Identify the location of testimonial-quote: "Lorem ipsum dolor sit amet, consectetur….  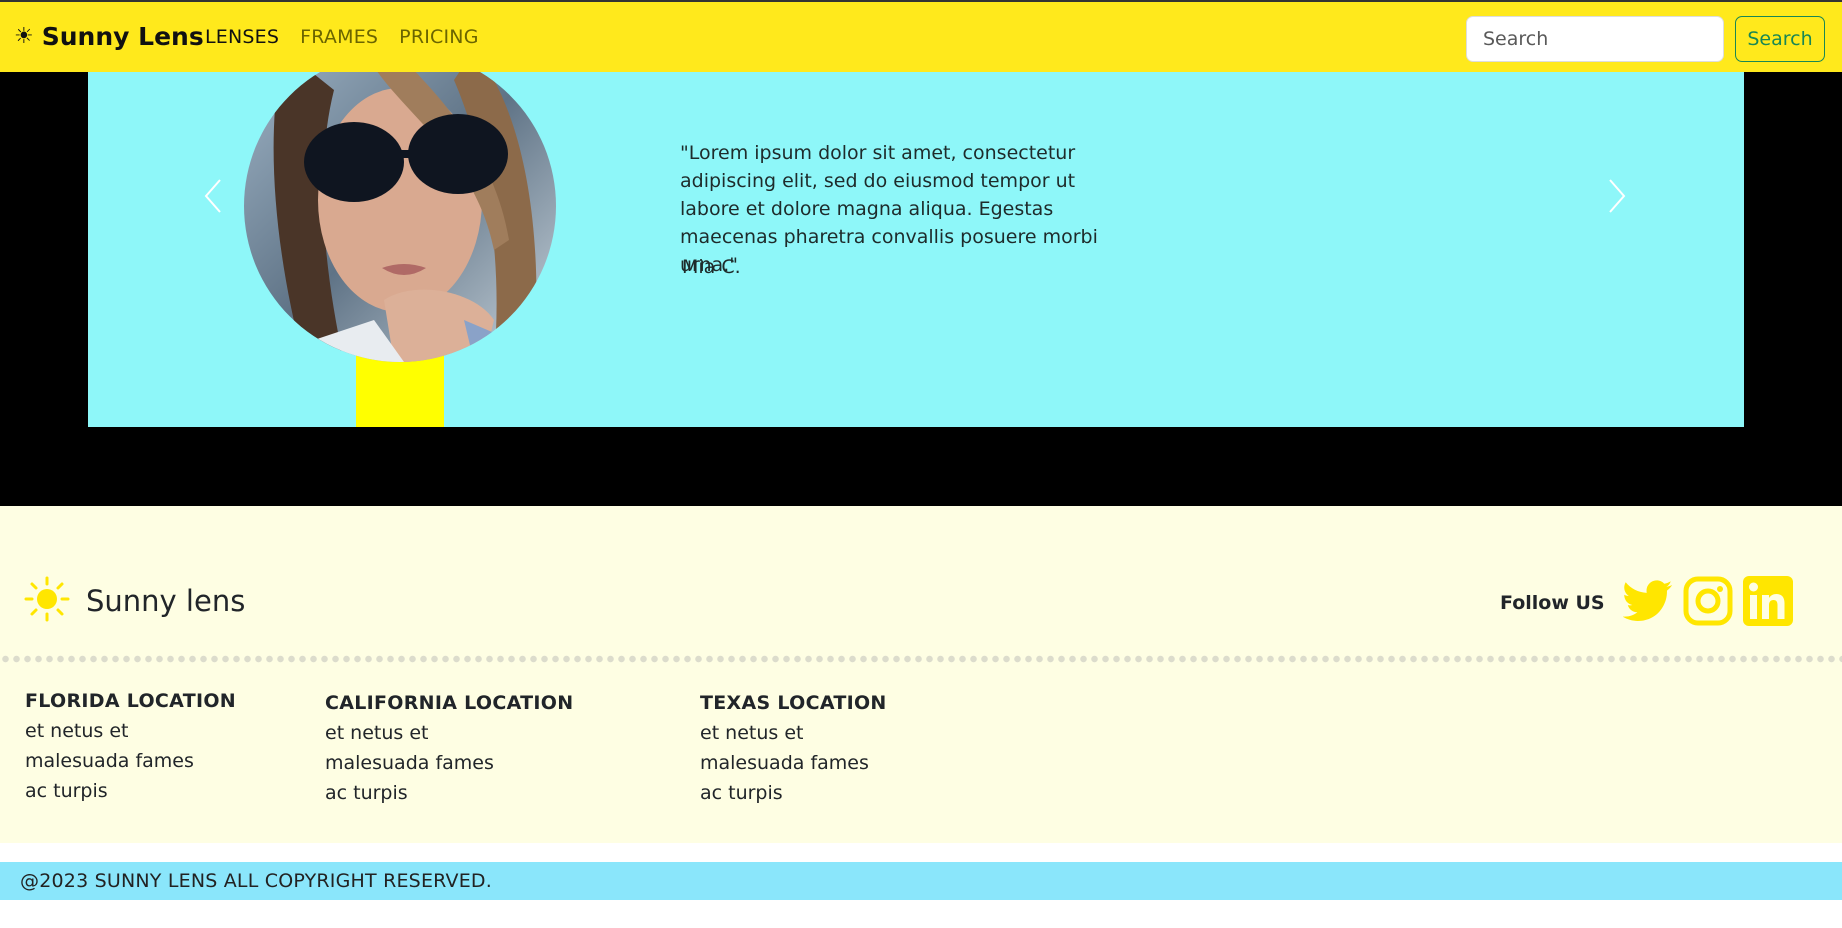
(889, 209).